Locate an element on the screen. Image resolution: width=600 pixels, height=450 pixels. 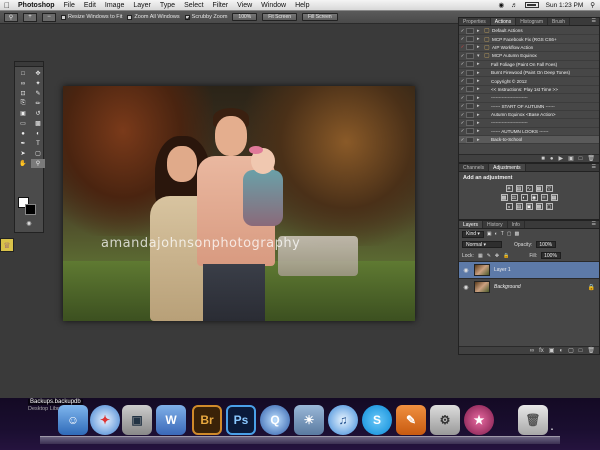
layer-style-icon: fx is located at coordinates (541, 351).